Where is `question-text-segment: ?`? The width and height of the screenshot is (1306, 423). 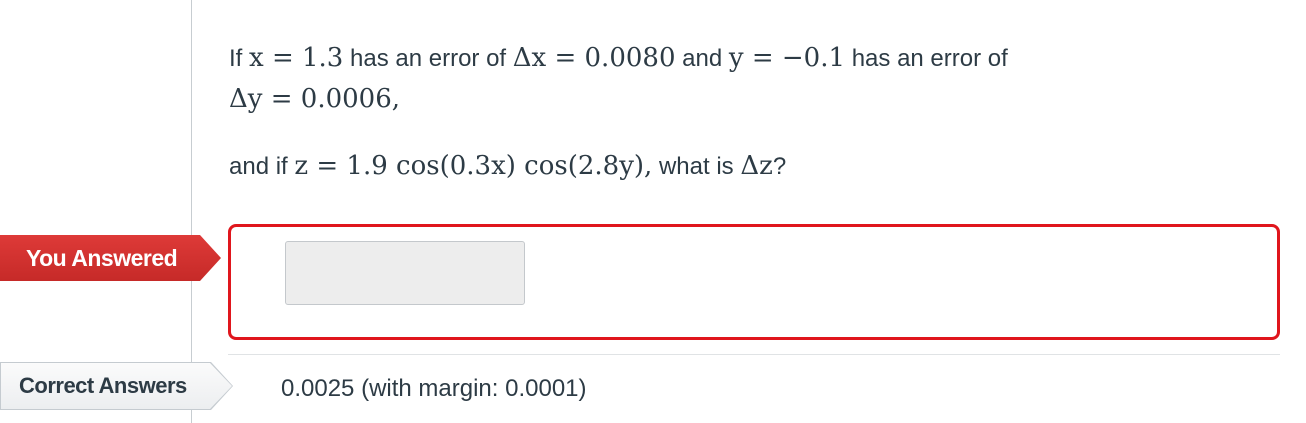 question-text-segment: ? is located at coordinates (779, 166).